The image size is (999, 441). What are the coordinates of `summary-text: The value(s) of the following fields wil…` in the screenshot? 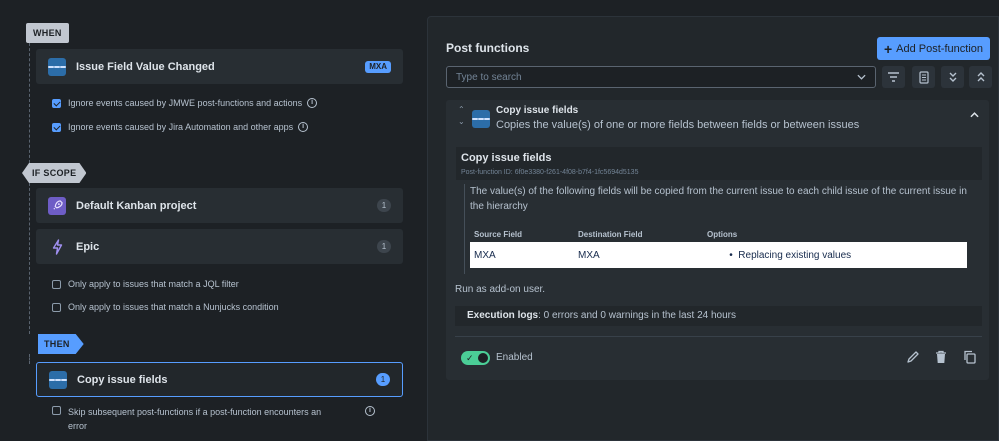 It's located at (718, 199).